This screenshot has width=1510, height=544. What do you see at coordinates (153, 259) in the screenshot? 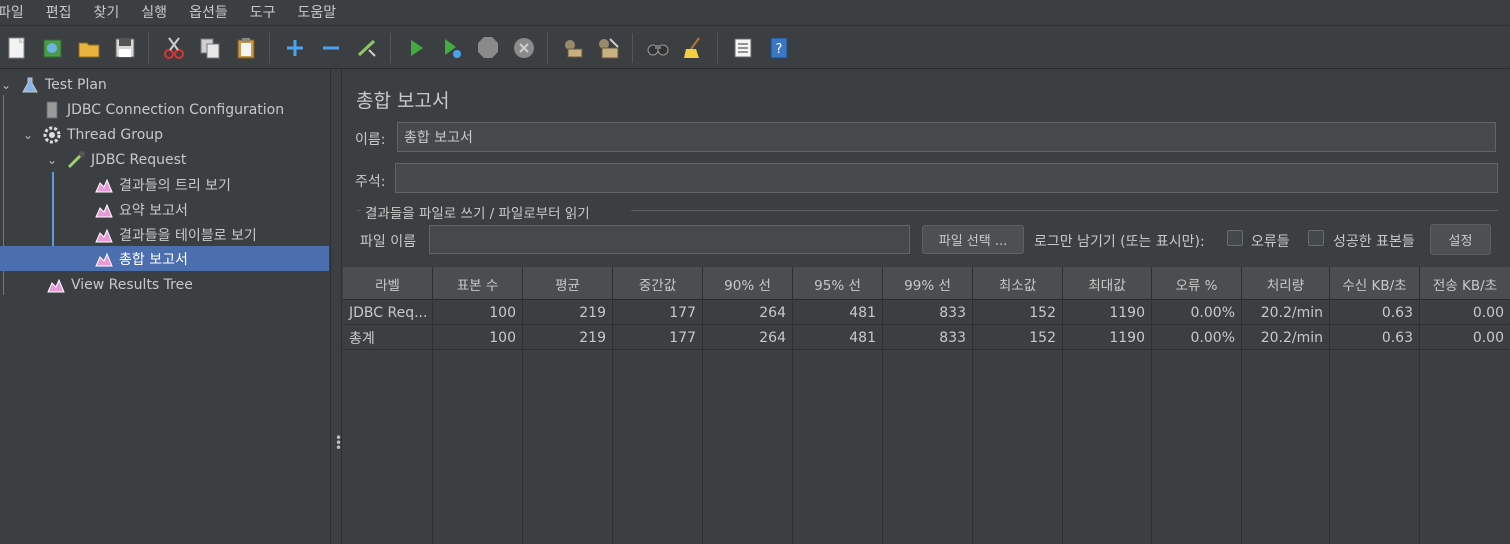
I see `tree-item-label: 총합 보고서` at bounding box center [153, 259].